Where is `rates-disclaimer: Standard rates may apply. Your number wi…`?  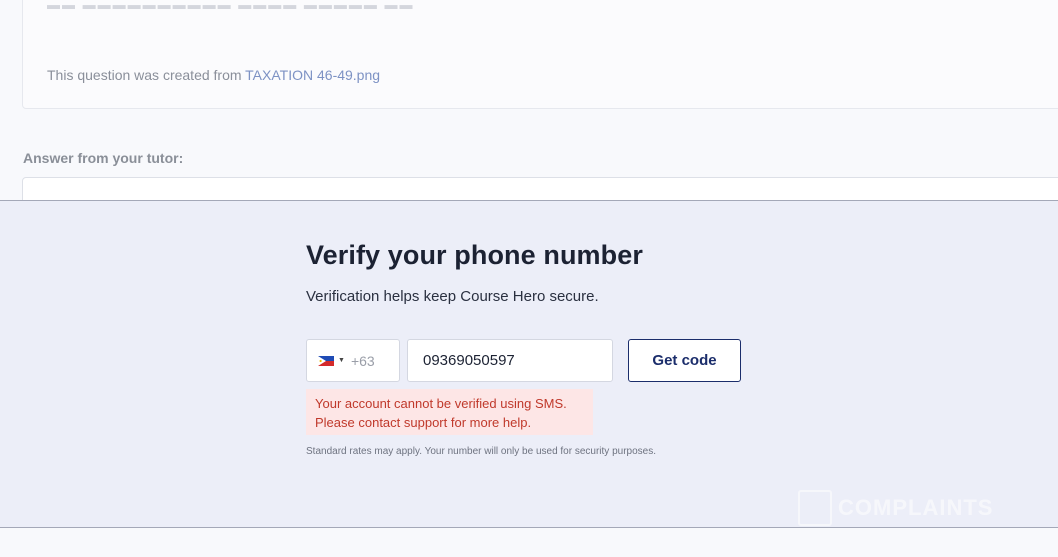
rates-disclaimer: Standard rates may apply. Your number wi… is located at coordinates (481, 451).